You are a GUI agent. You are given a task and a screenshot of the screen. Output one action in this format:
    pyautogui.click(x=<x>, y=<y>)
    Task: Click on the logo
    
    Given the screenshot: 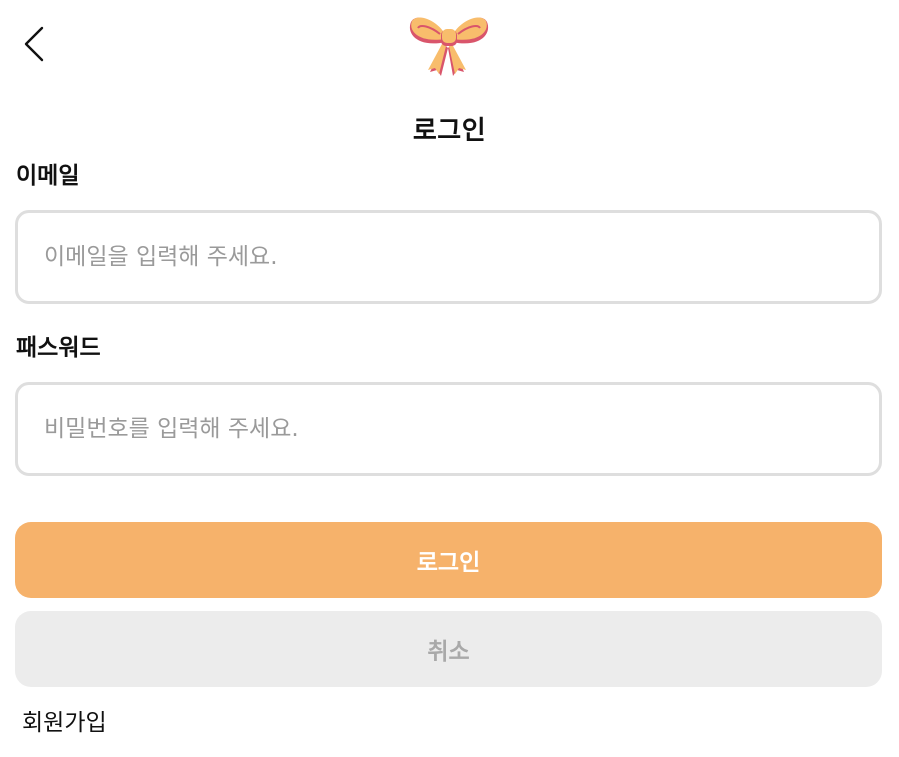 What is the action you would take?
    pyautogui.click(x=449, y=44)
    